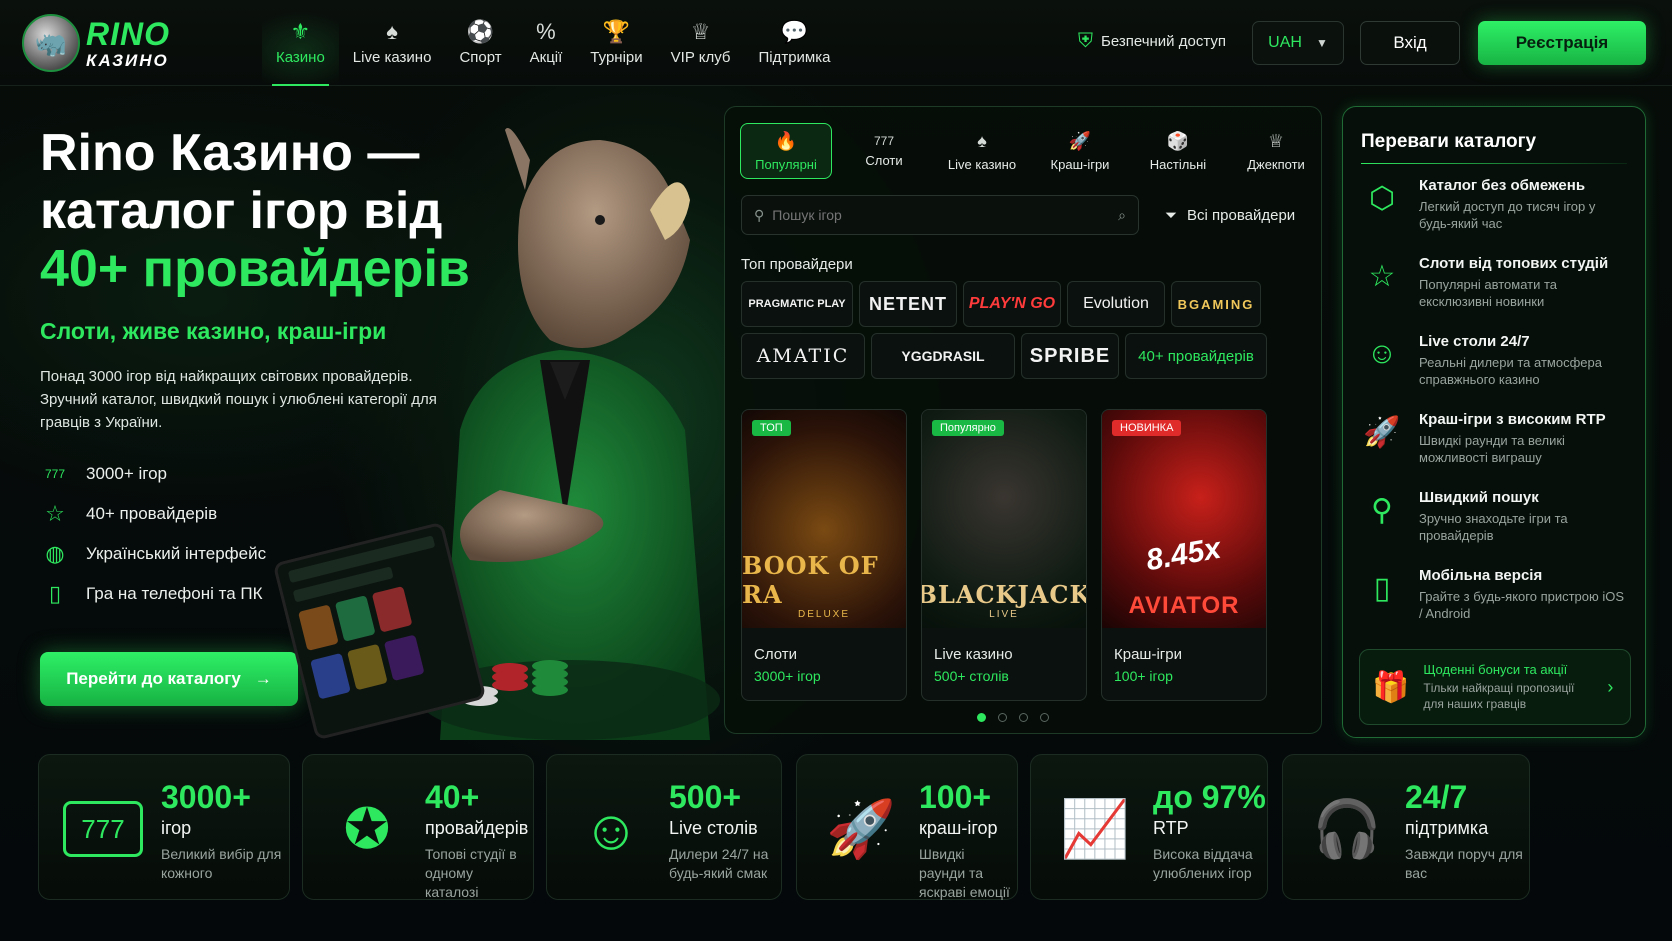  Describe the element at coordinates (1216, 304) in the screenshot. I see `provider-logo: BGAMING` at that location.